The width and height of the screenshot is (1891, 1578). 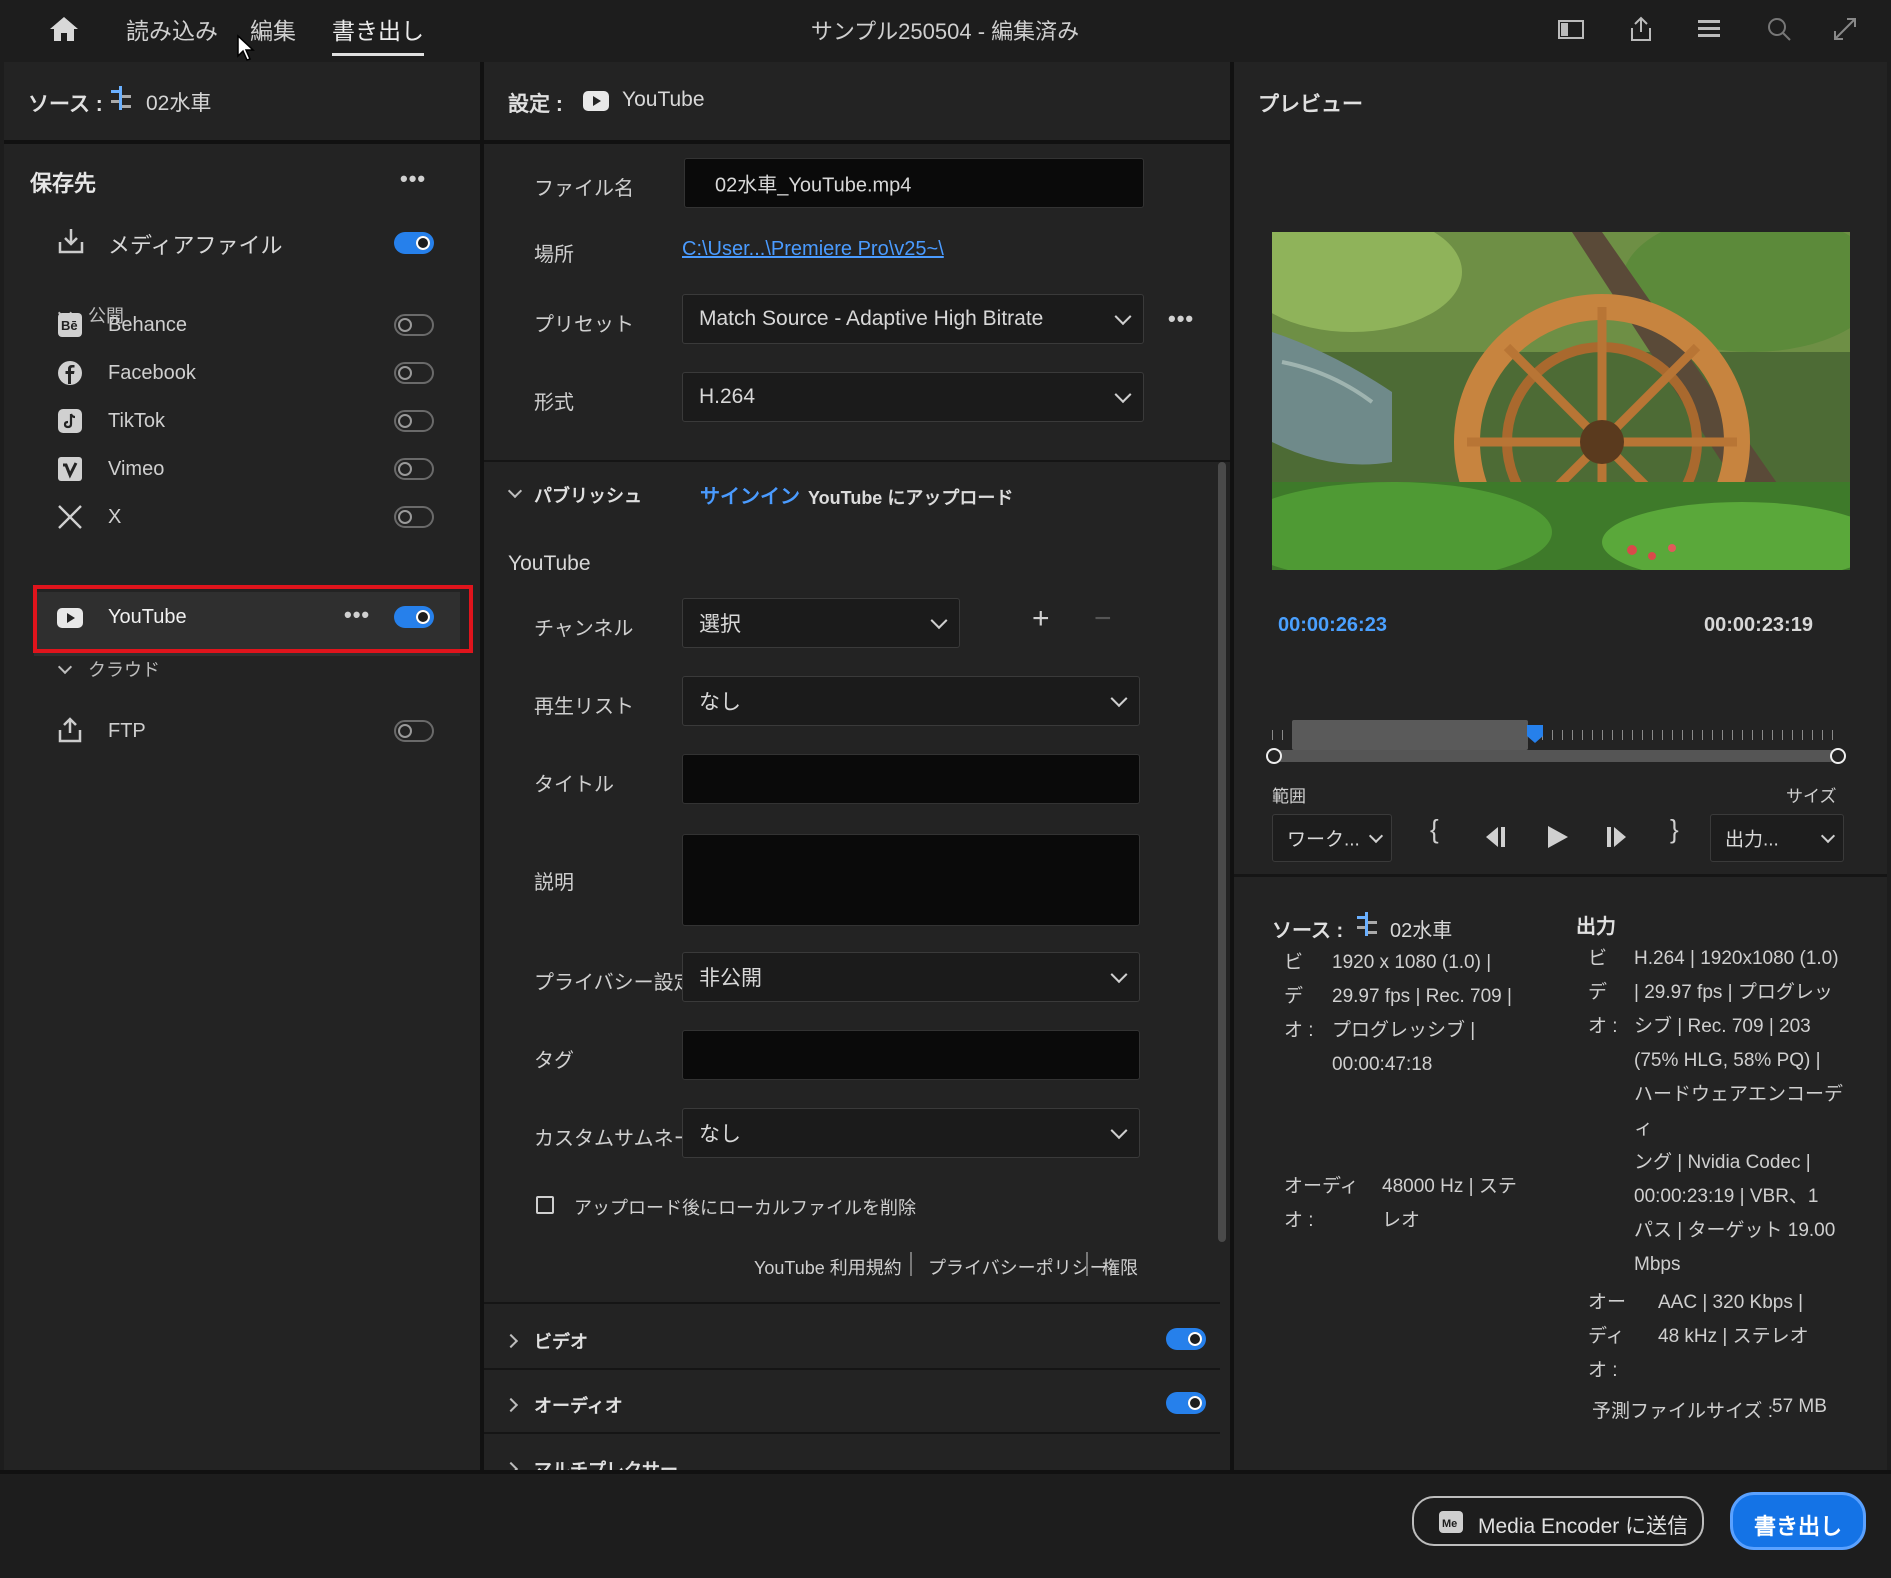 I want to click on quick-search-icon, so click(x=1779, y=29).